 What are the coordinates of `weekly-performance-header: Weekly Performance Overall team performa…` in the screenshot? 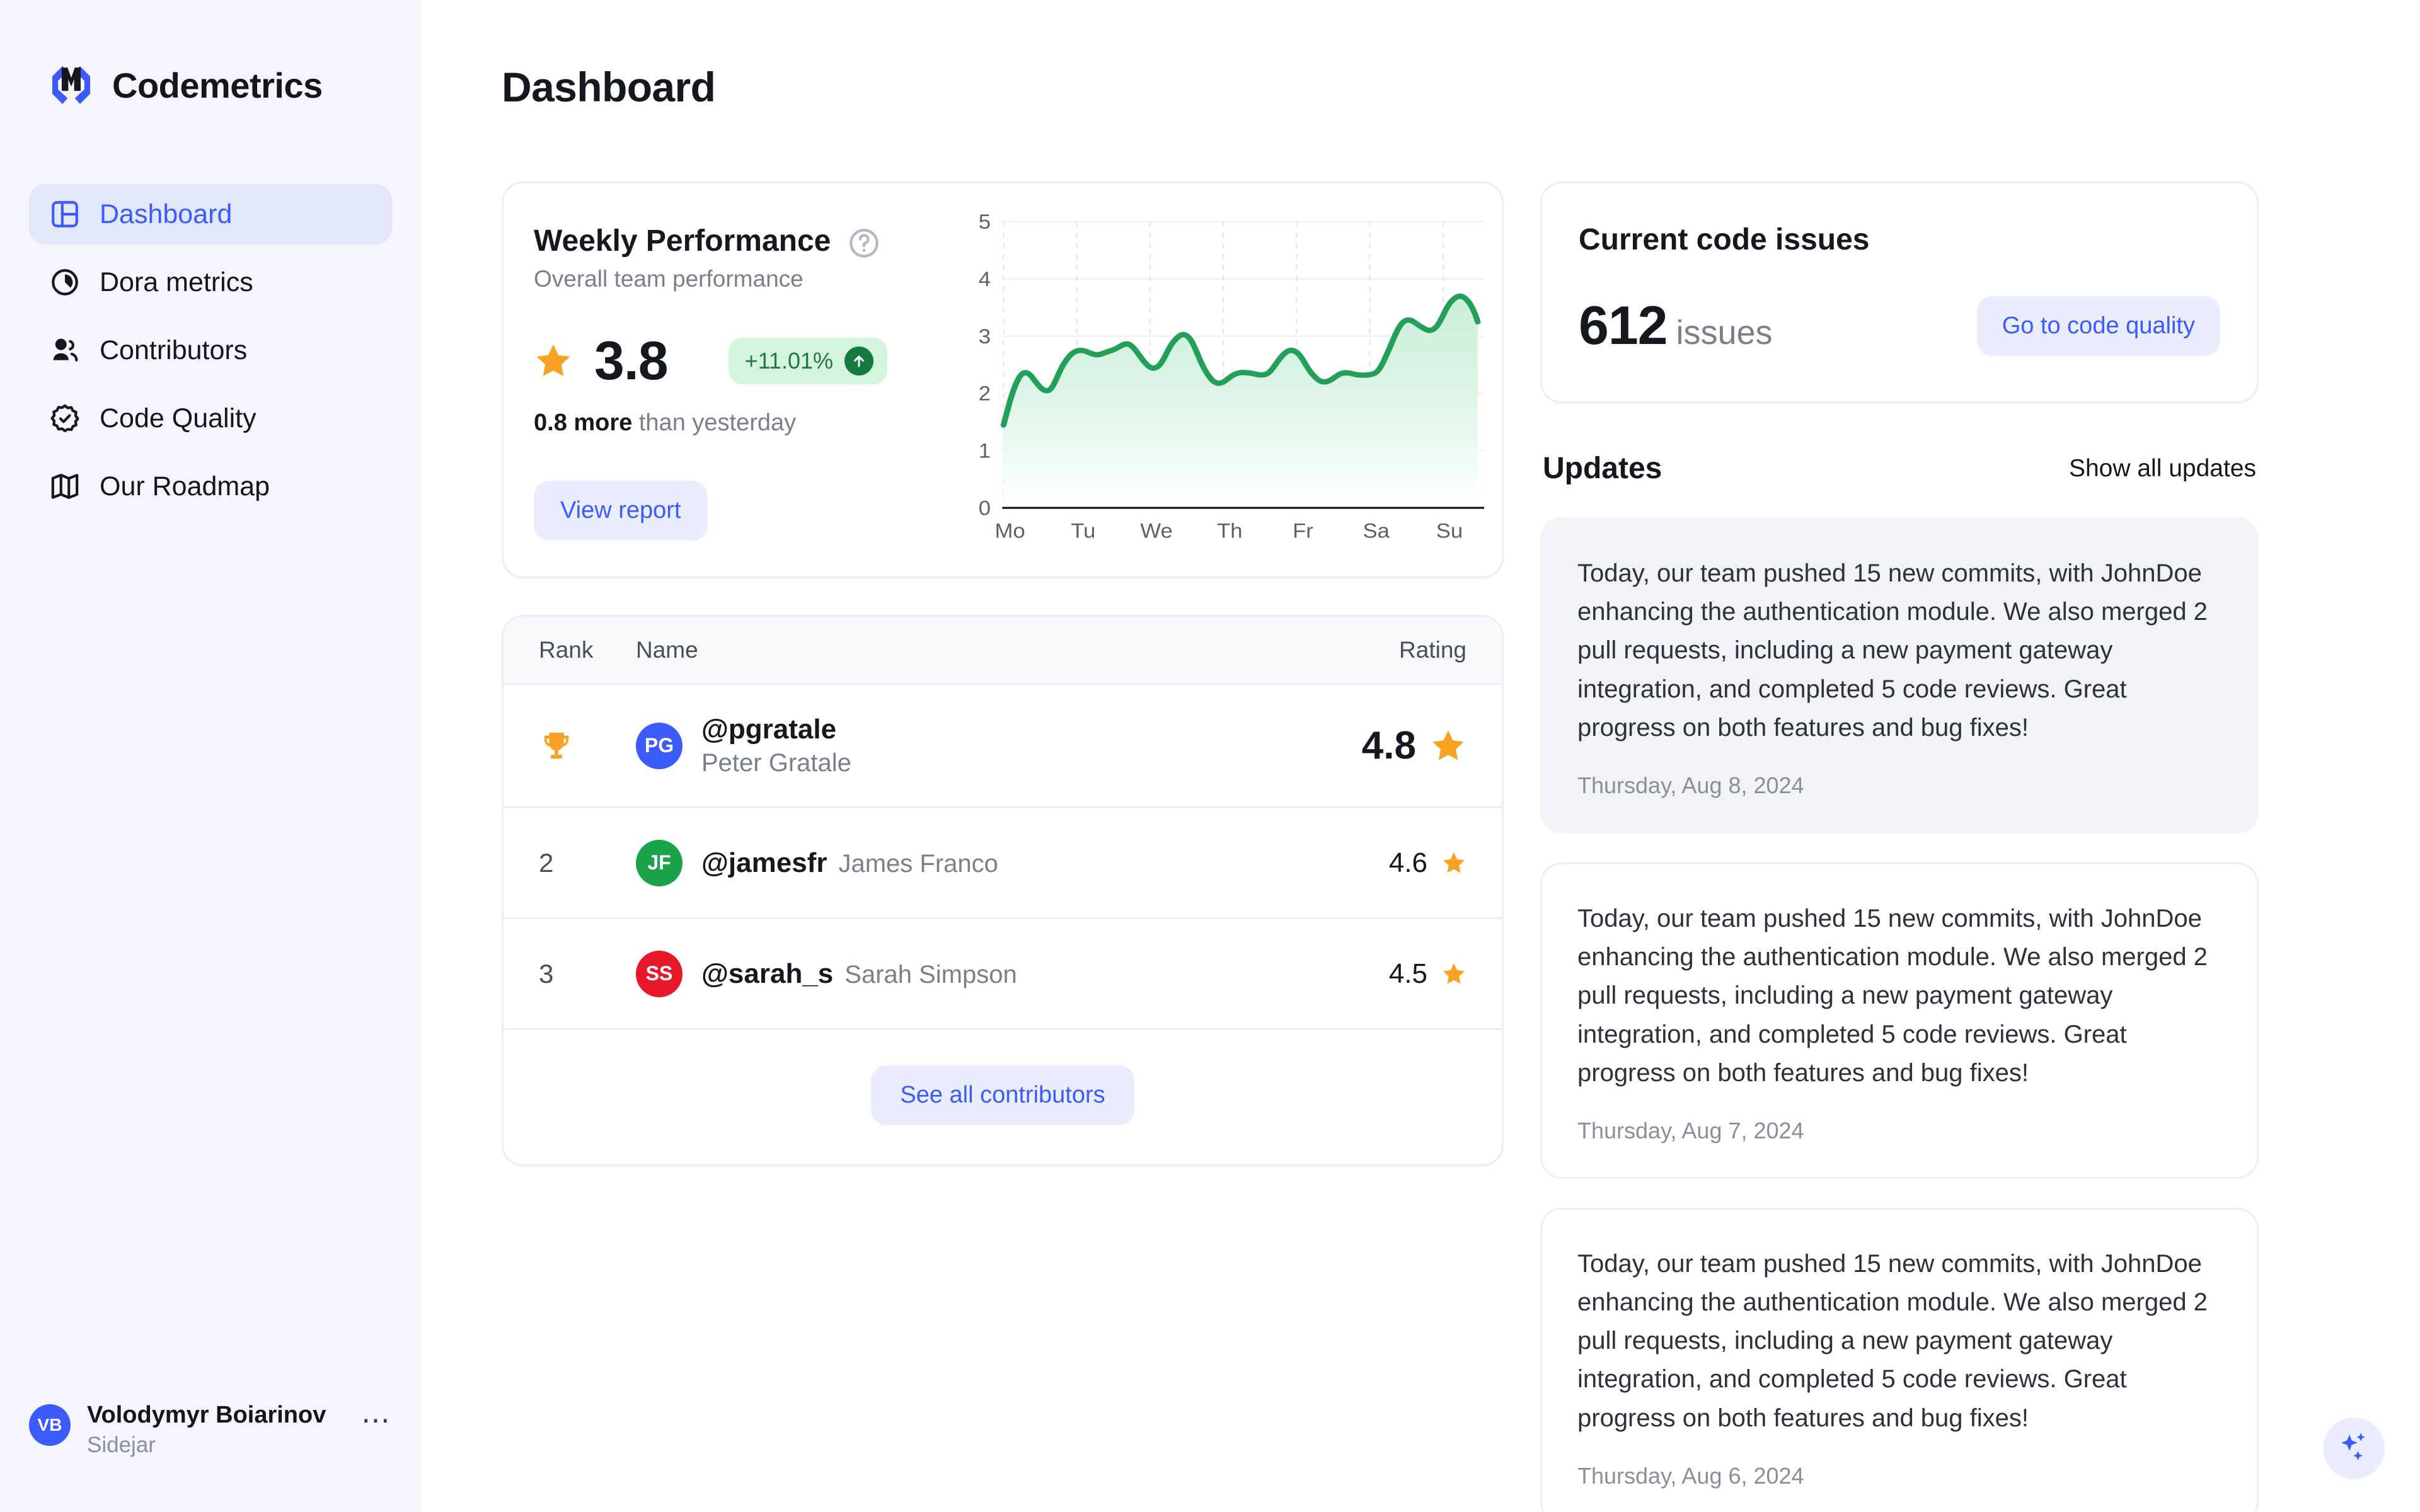 It's located at (746, 258).